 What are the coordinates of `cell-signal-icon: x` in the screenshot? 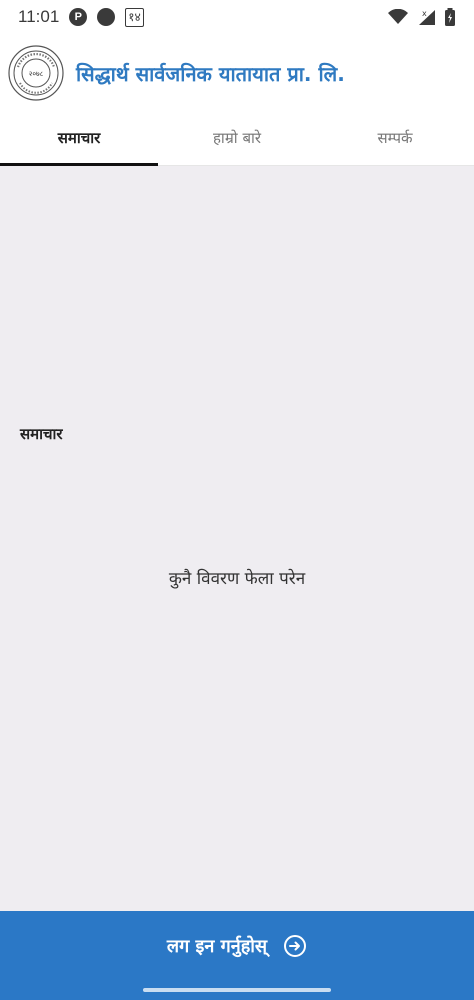 It's located at (427, 17).